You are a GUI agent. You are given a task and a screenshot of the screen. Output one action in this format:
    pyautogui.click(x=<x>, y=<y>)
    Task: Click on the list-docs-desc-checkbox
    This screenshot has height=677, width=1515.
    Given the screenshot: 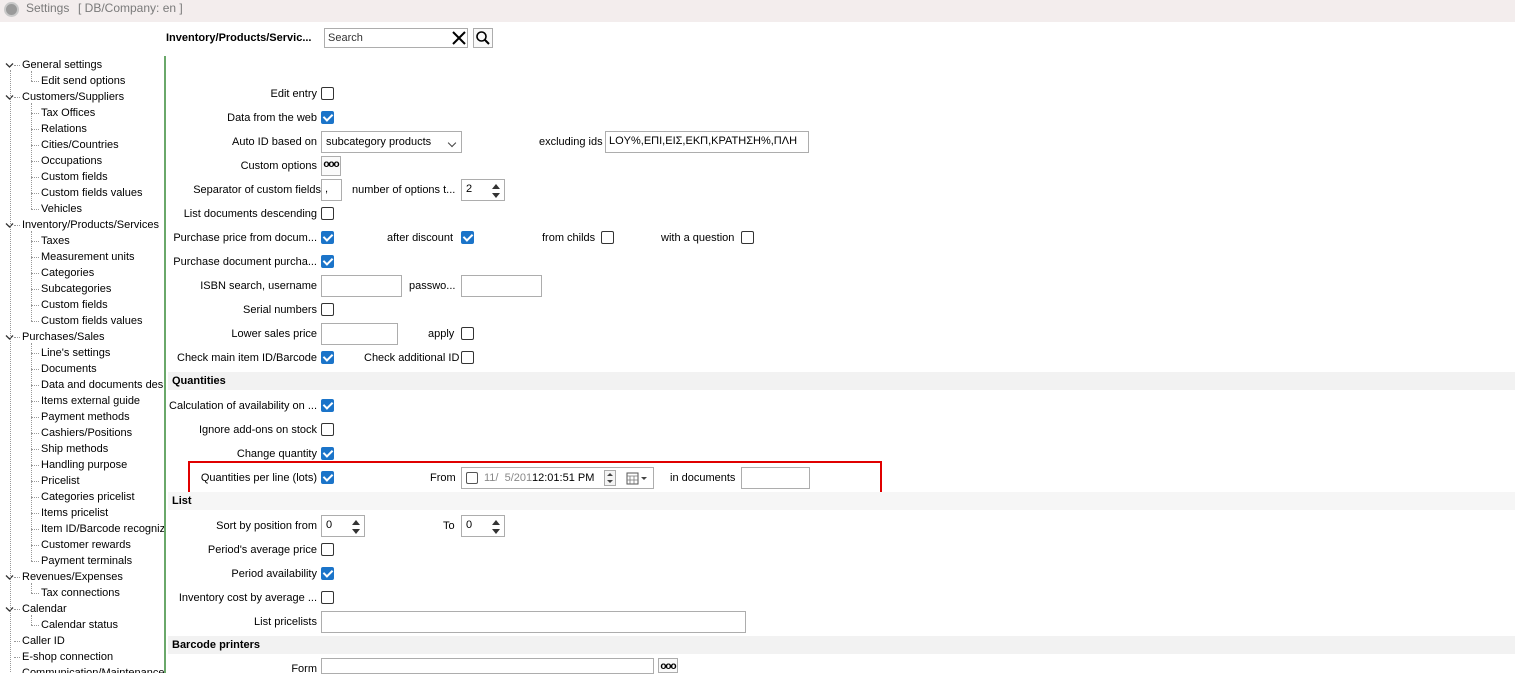 What is the action you would take?
    pyautogui.click(x=327, y=213)
    